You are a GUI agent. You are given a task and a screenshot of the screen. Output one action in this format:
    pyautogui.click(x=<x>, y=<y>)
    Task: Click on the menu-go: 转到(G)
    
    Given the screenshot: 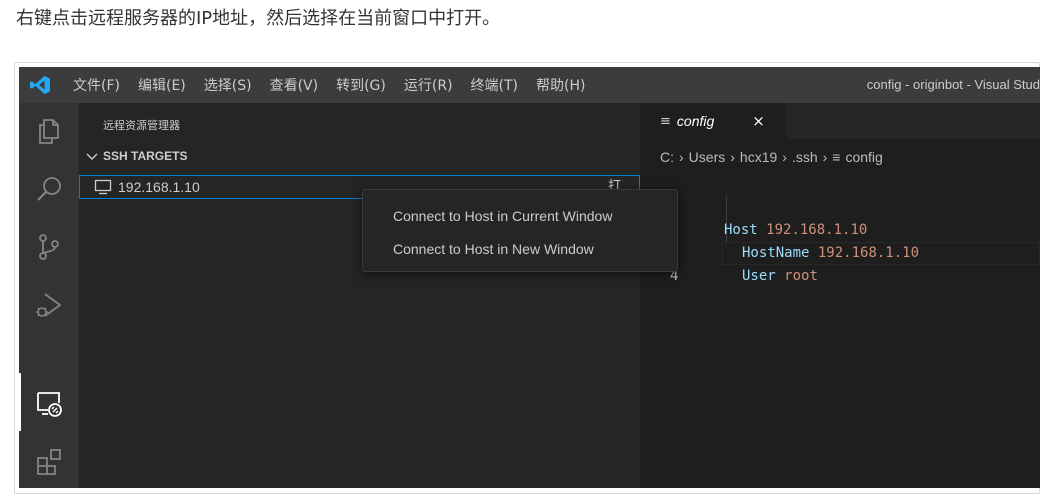 What is the action you would take?
    pyautogui.click(x=361, y=85)
    